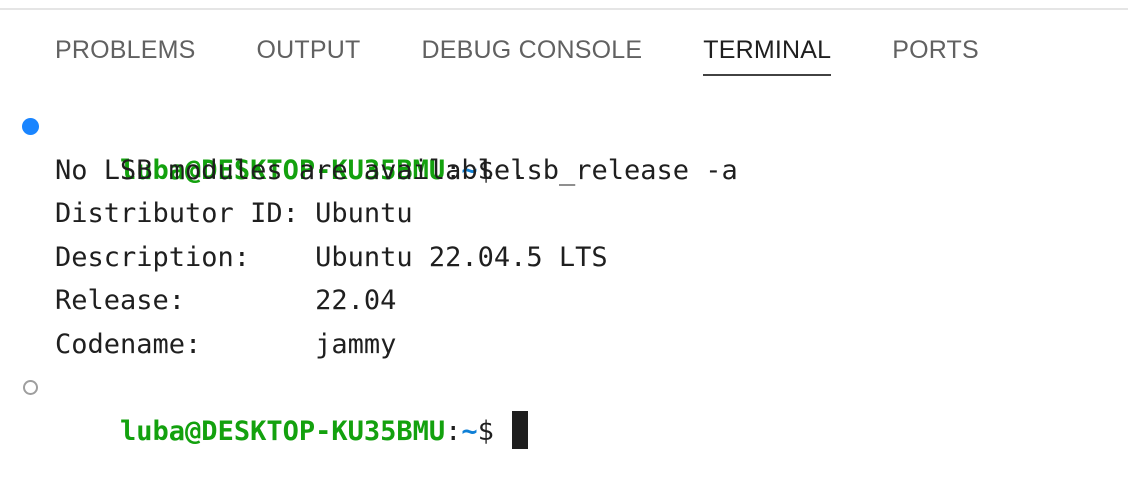 Image resolution: width=1128 pixels, height=497 pixels. Describe the element at coordinates (453, 431) in the screenshot. I see `prompt-colon: :` at that location.